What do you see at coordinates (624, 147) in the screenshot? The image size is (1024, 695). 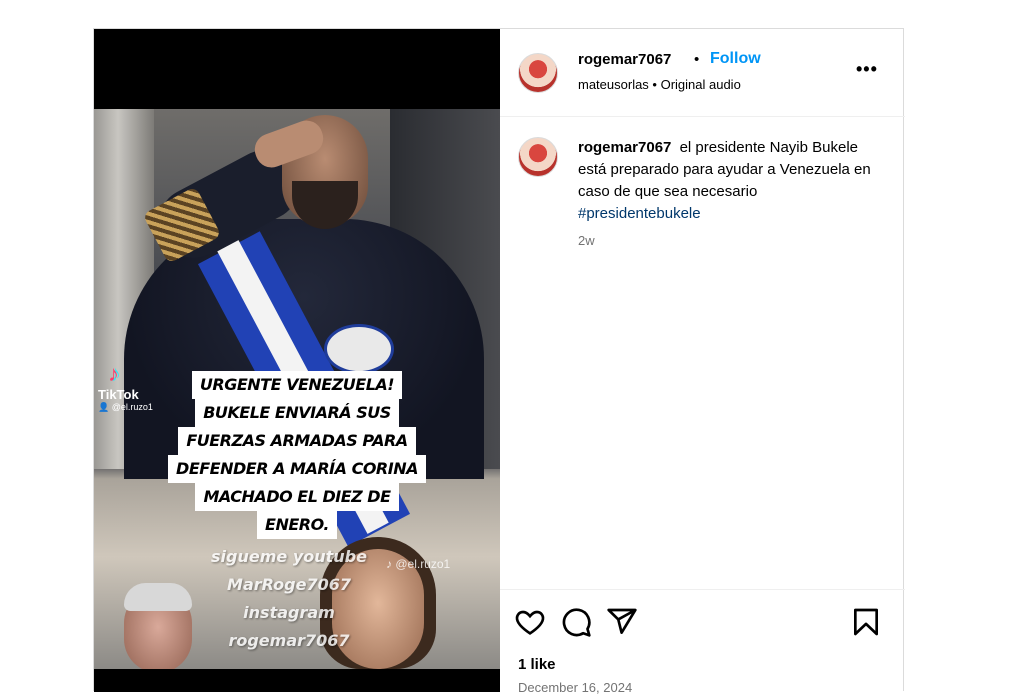 I see `caption-username: rogemar7067` at bounding box center [624, 147].